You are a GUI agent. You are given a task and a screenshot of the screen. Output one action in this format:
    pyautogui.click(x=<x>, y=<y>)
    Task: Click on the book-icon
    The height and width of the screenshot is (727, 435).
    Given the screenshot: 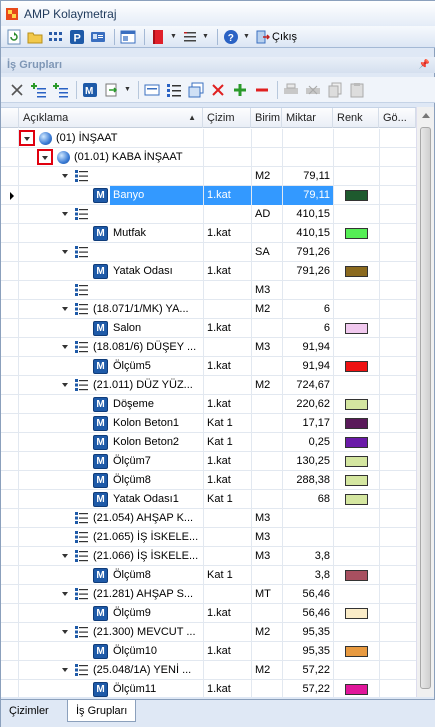 What is the action you would take?
    pyautogui.click(x=158, y=37)
    